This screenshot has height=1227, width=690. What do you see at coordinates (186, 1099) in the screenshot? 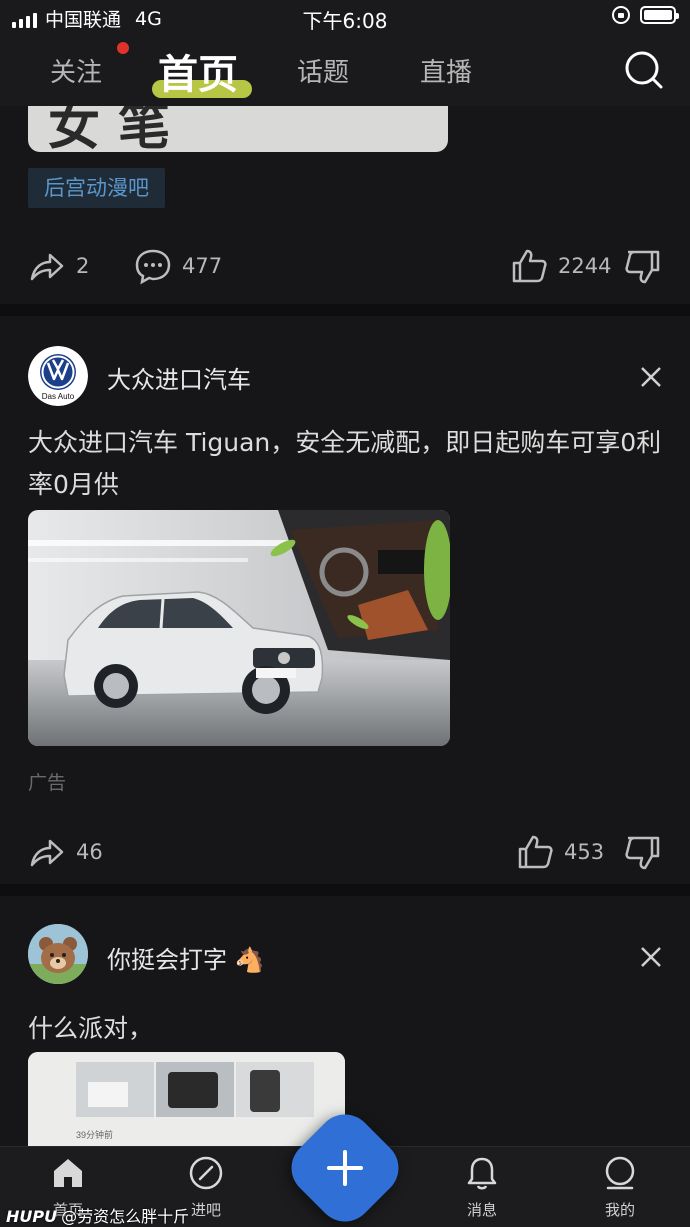
I see `post-image: 39分钟前` at bounding box center [186, 1099].